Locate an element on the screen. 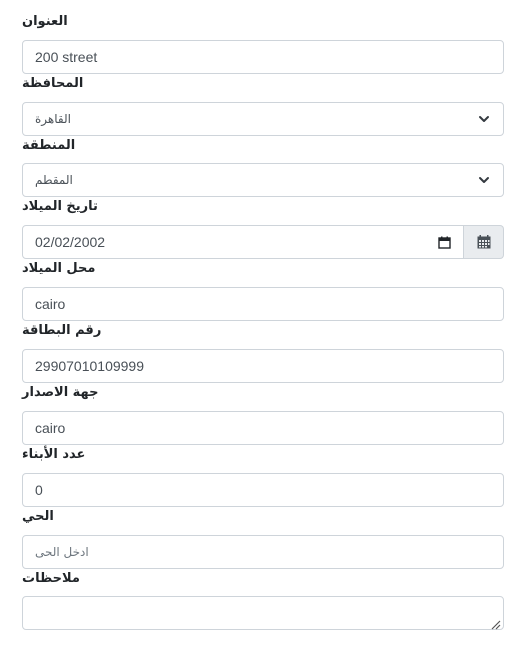 The height and width of the screenshot is (663, 516). governorate-select: القاهرة is located at coordinates (263, 119).